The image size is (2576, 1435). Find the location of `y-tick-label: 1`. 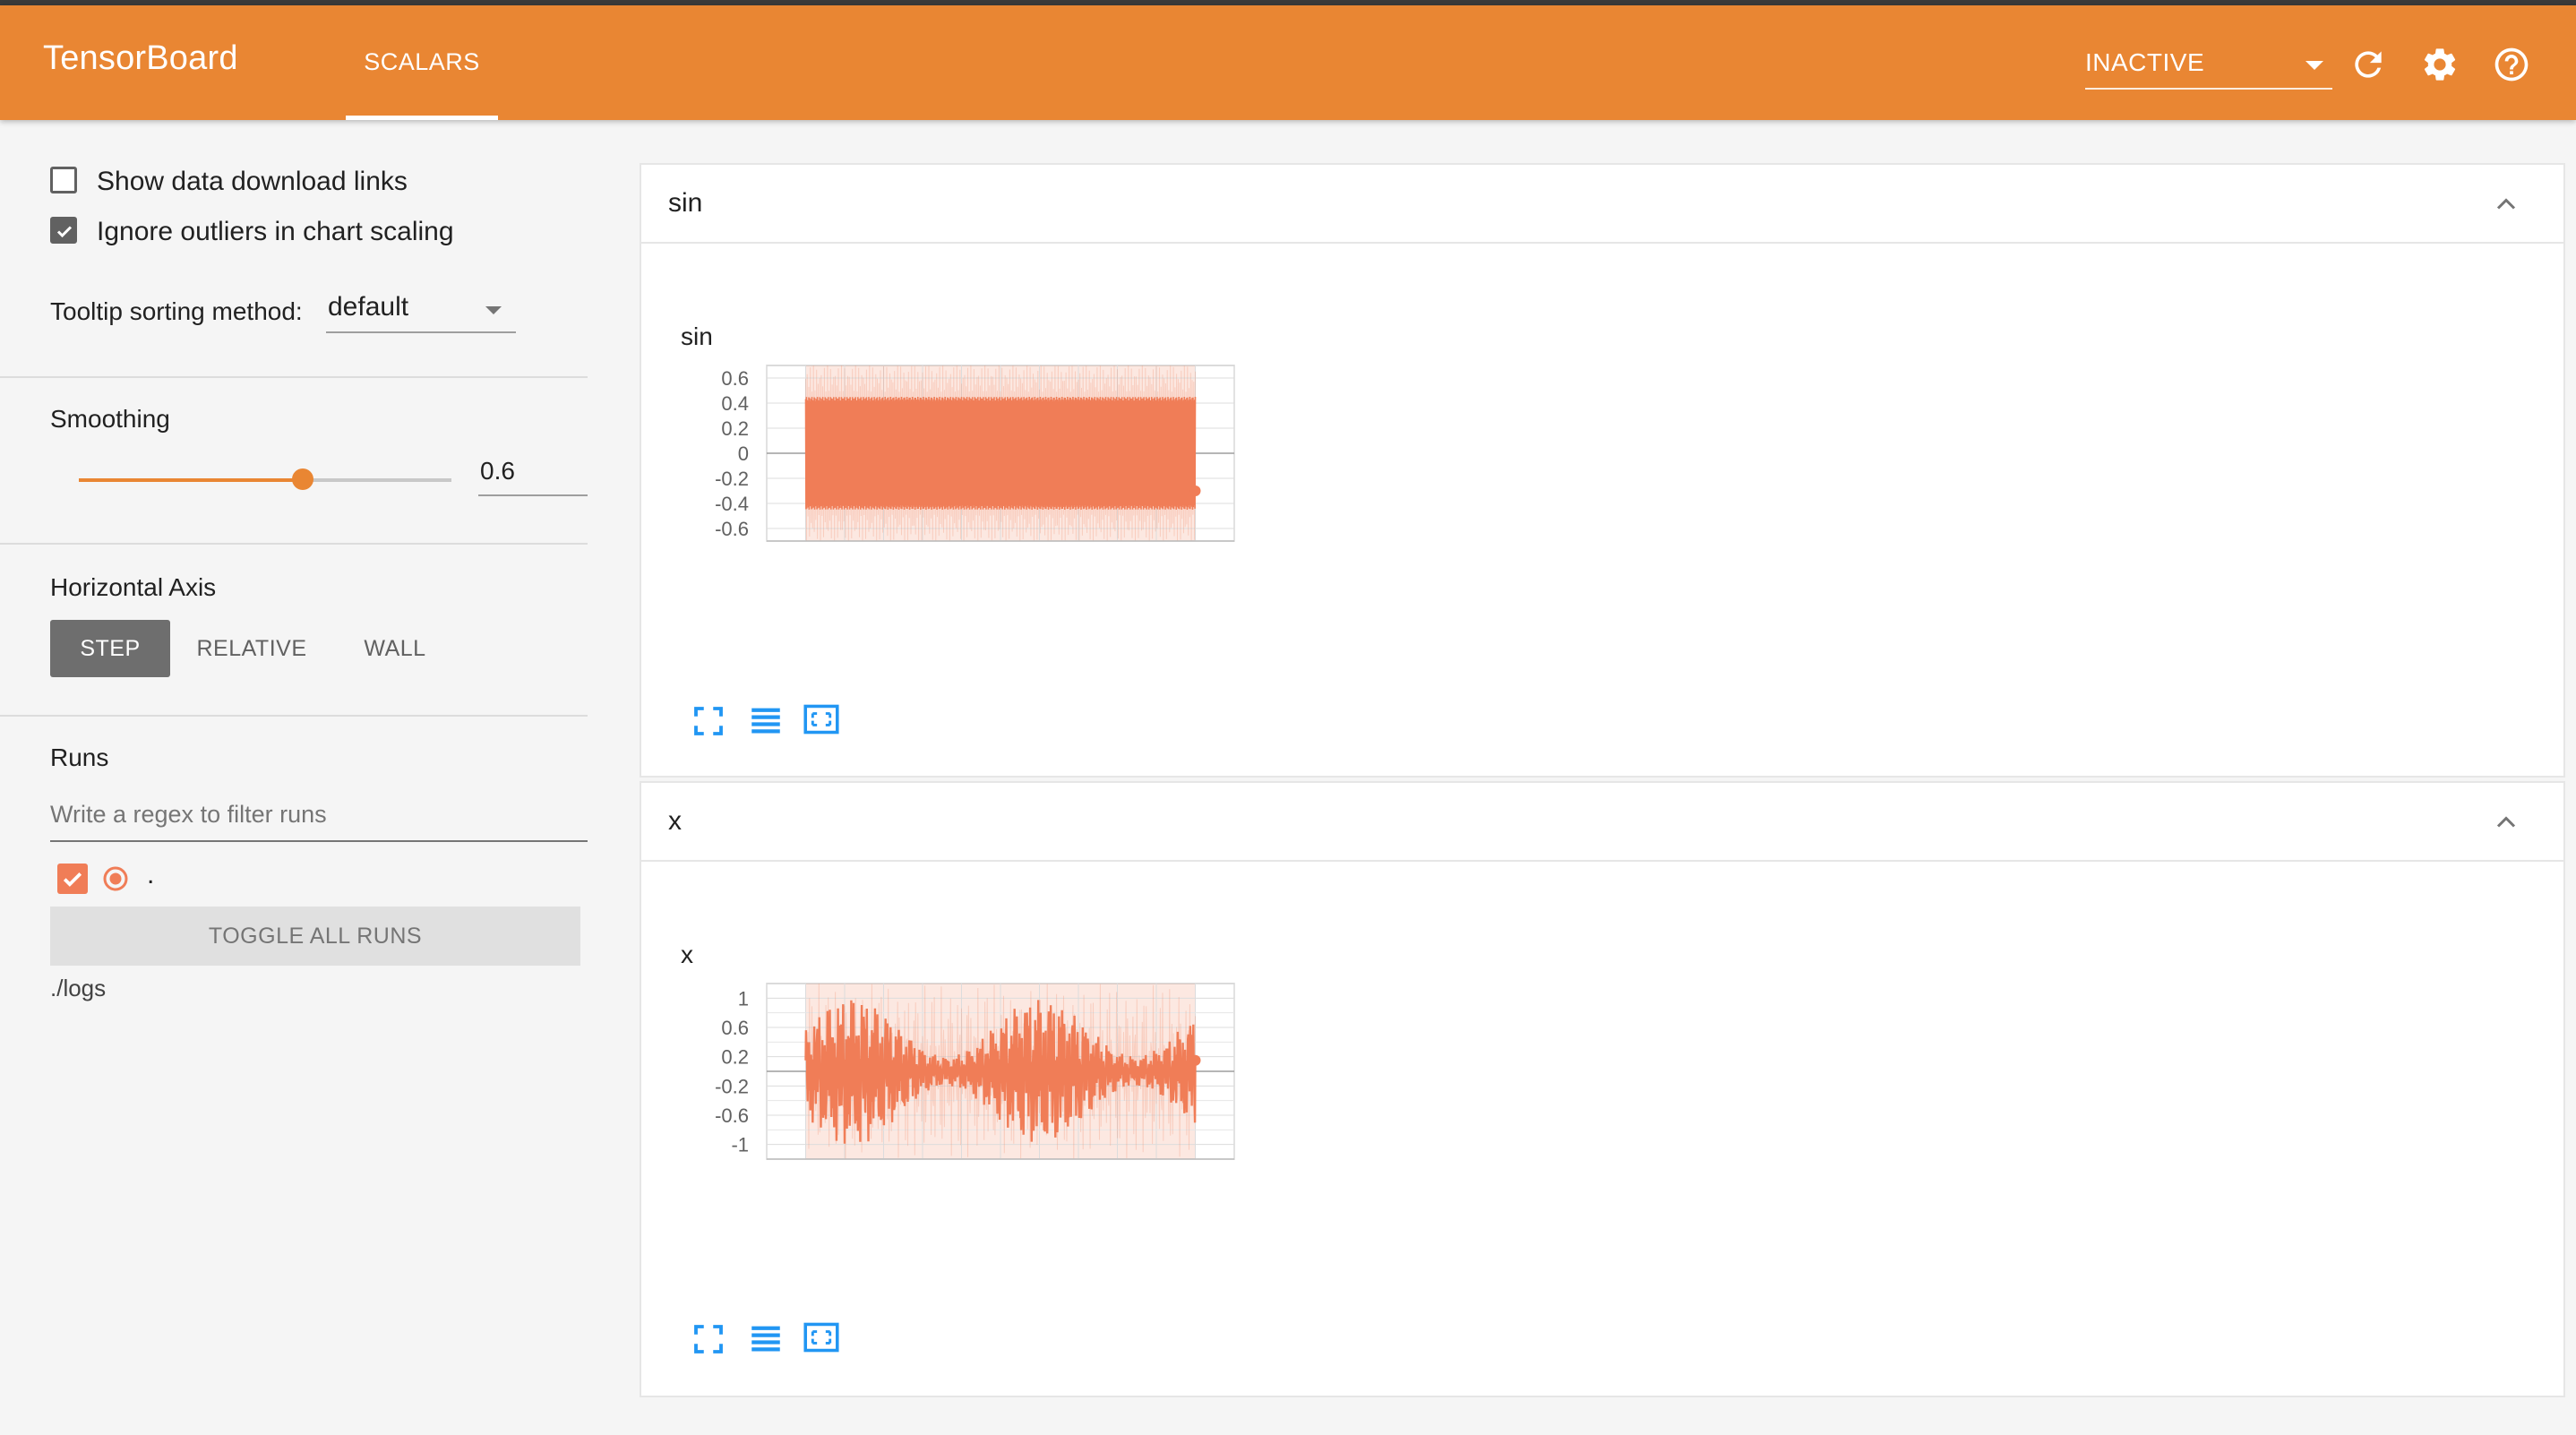

y-tick-label: 1 is located at coordinates (743, 998).